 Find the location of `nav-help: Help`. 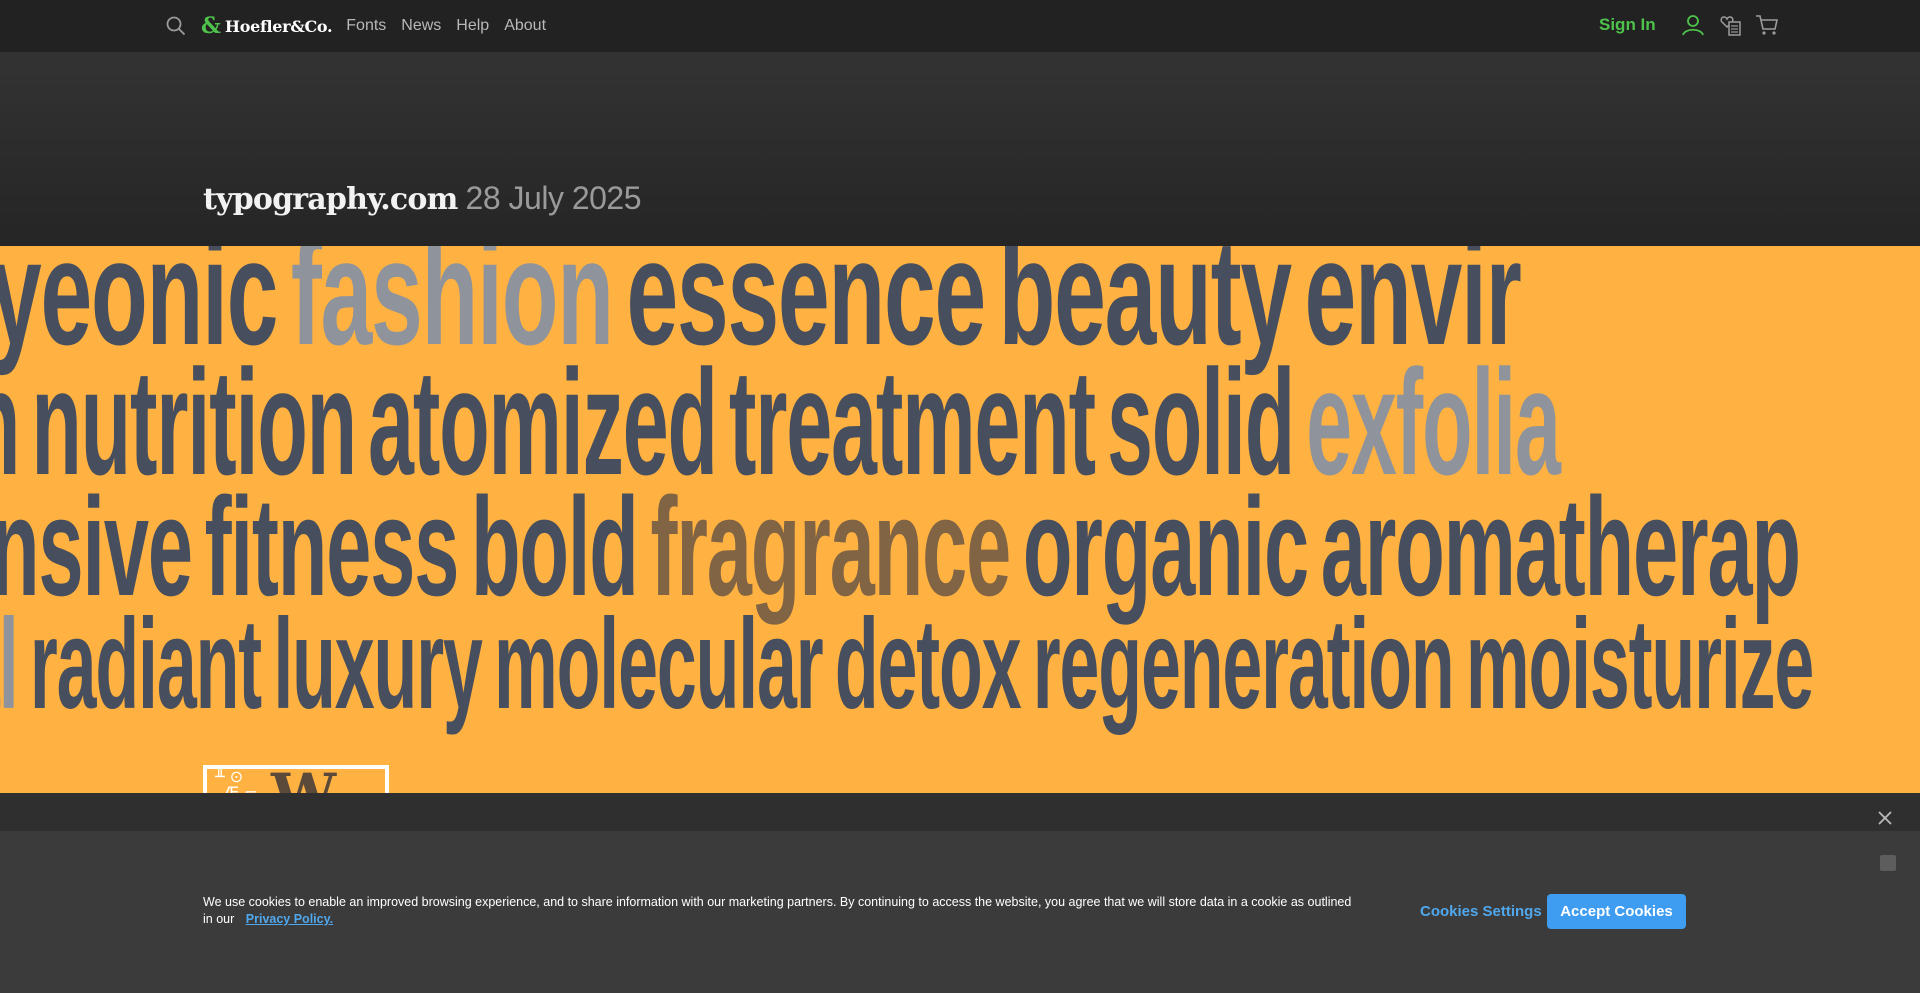

nav-help: Help is located at coordinates (472, 26).